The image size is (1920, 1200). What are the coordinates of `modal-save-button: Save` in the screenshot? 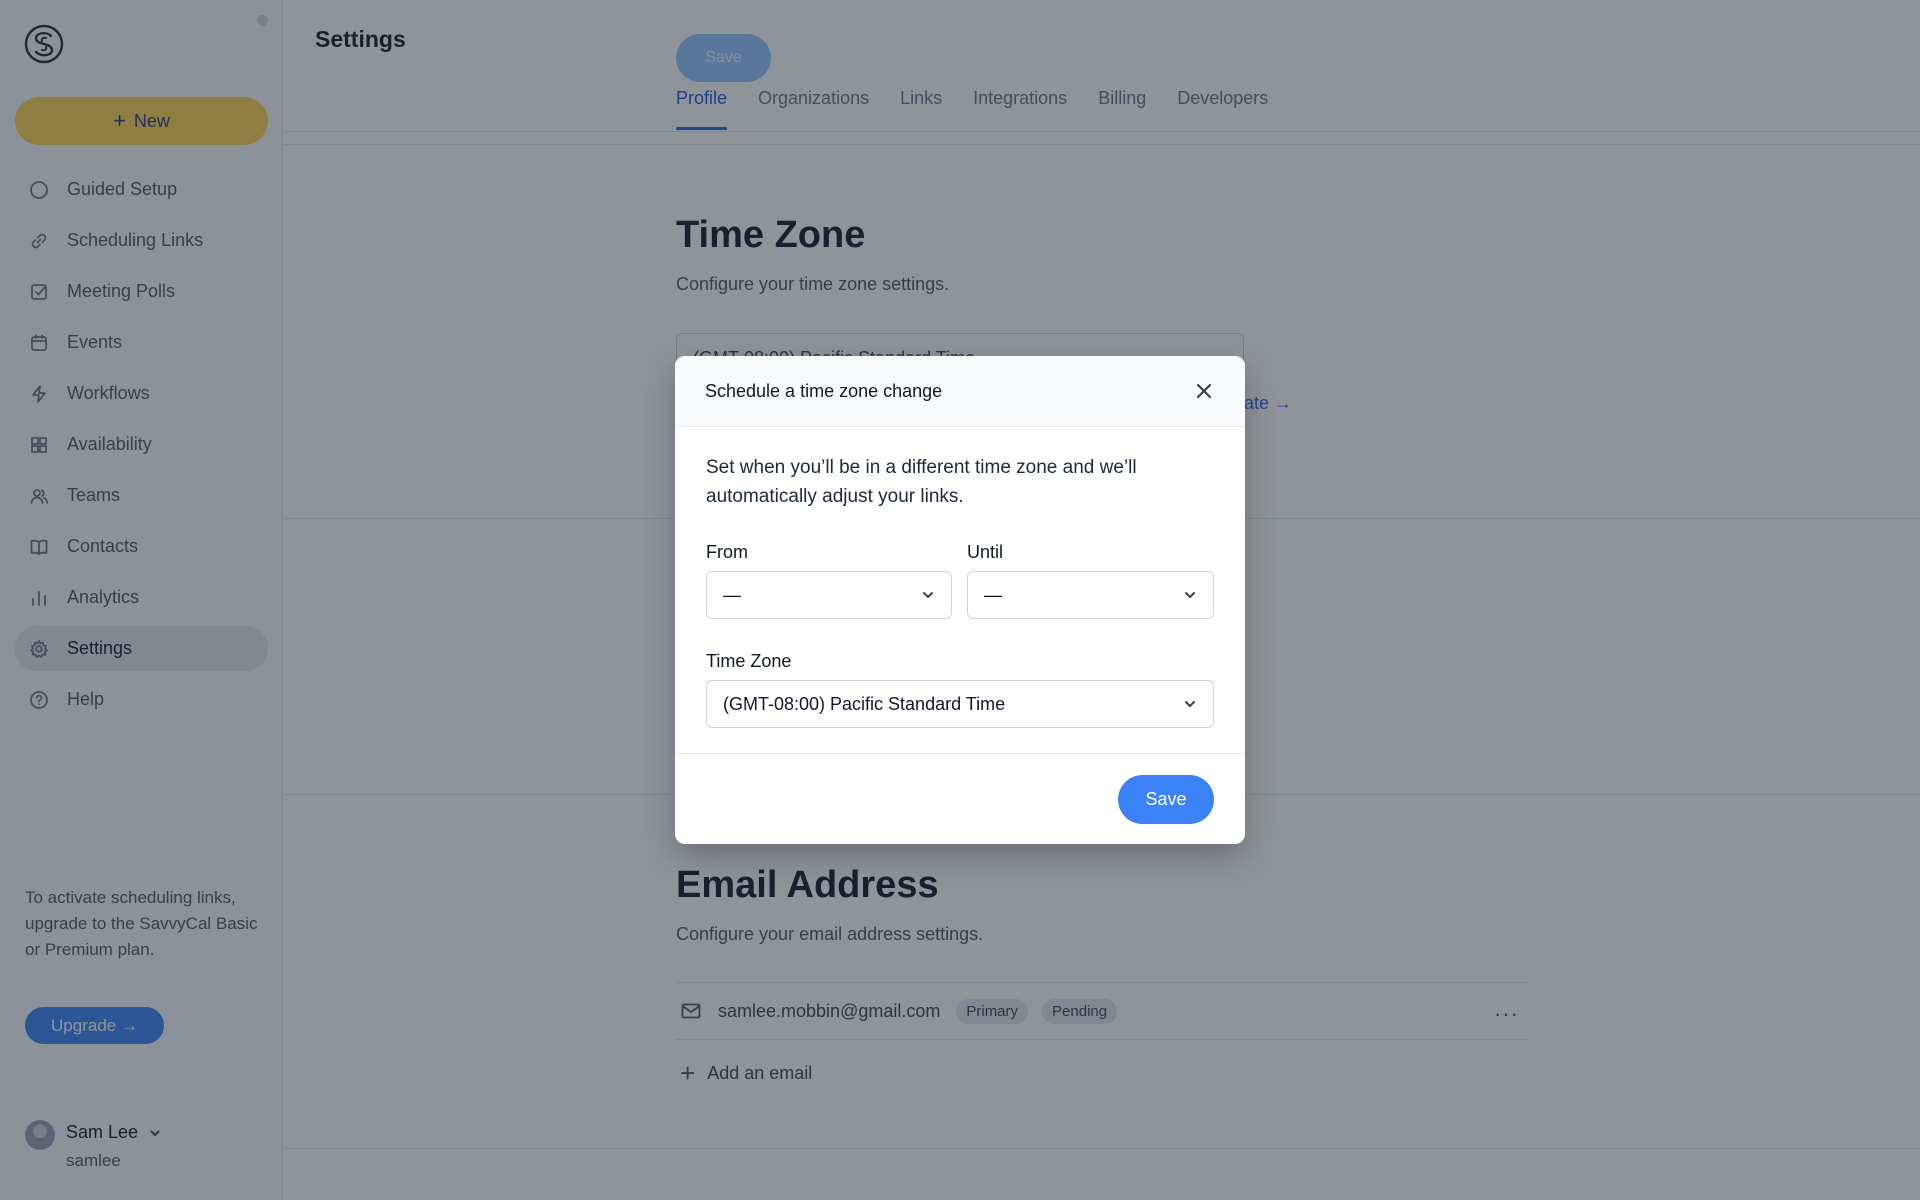 It's located at (1166, 799).